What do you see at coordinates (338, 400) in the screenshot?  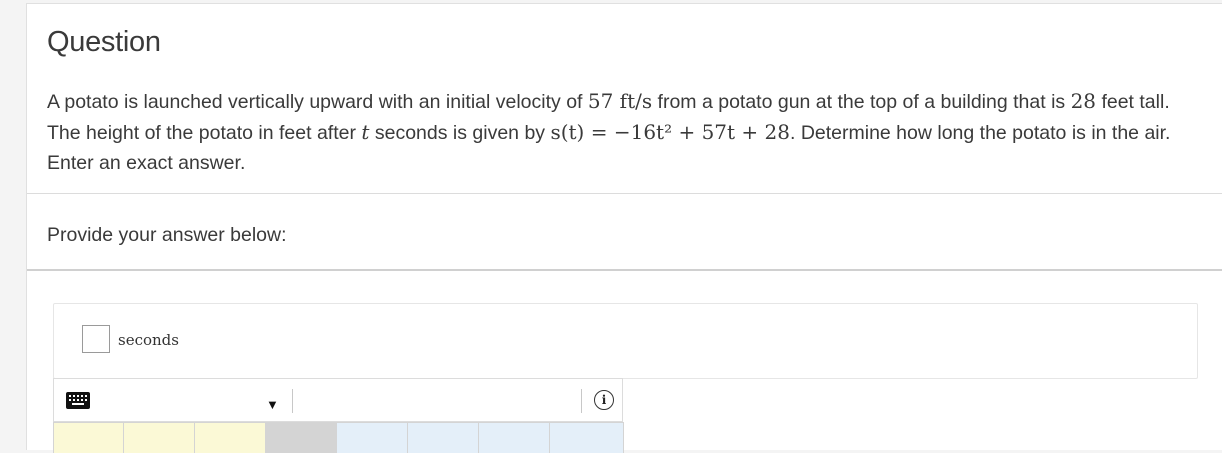 I see `math-toolbar: ▼ i` at bounding box center [338, 400].